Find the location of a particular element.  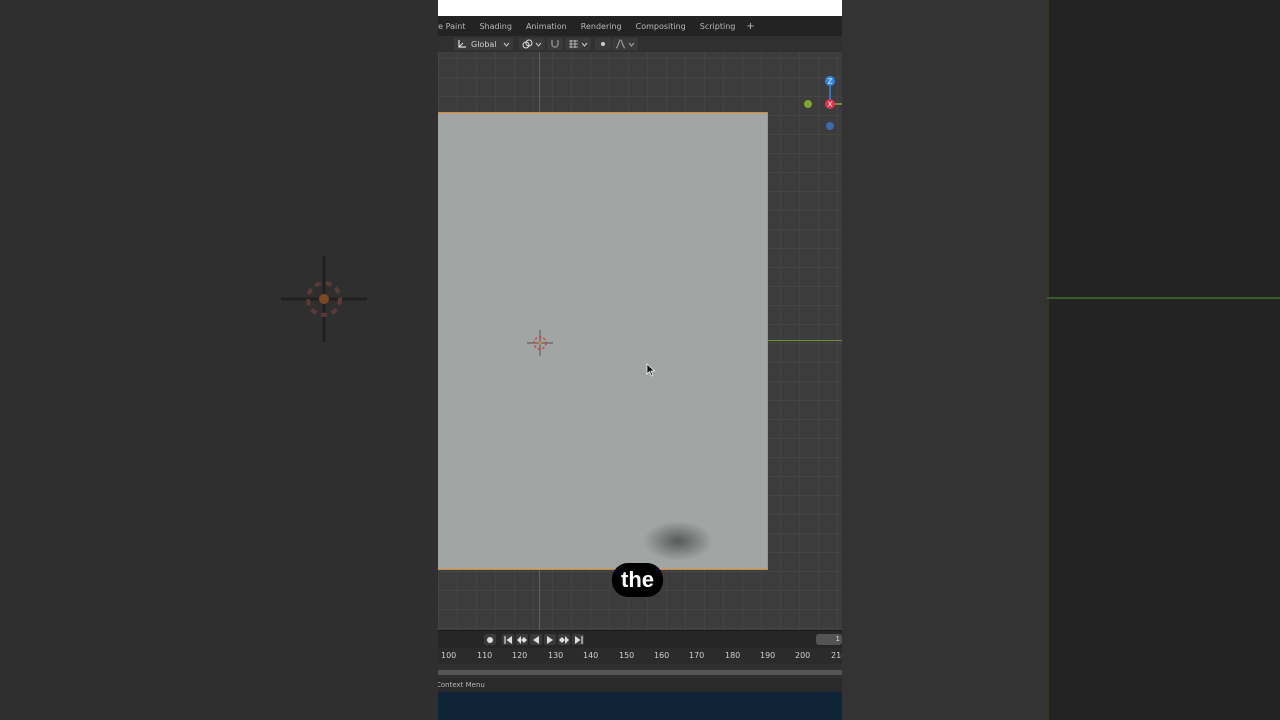

tab-texture-paint: ure Paint is located at coordinates (455, 26).